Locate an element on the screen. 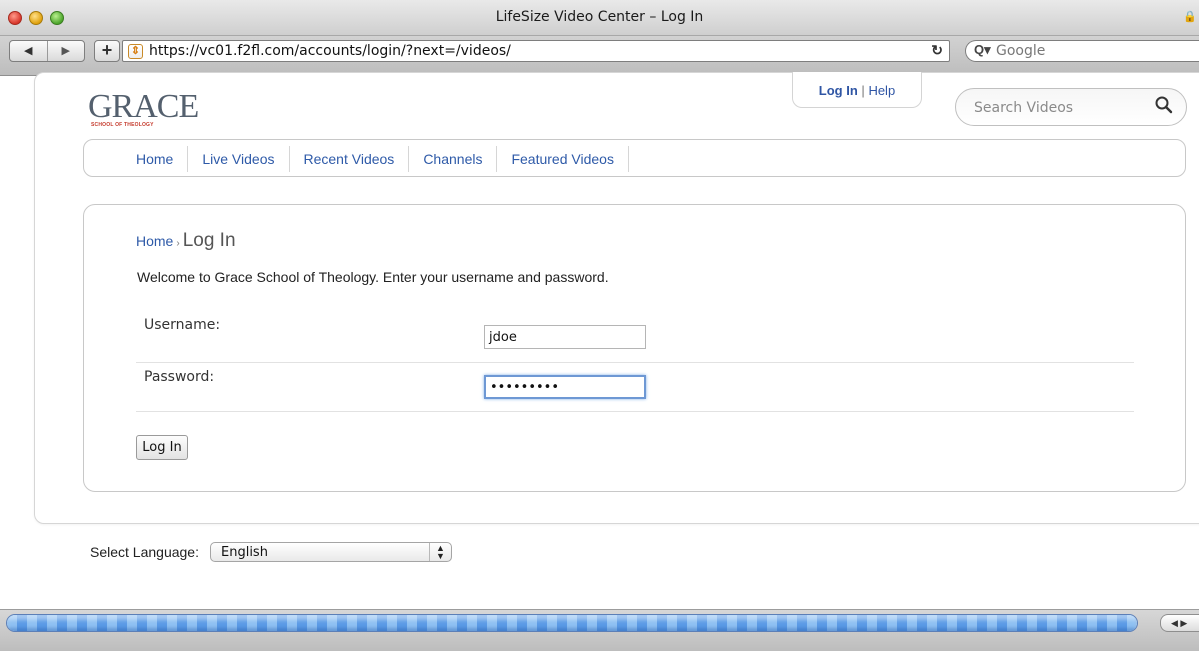  search-icon is located at coordinates (1164, 105).